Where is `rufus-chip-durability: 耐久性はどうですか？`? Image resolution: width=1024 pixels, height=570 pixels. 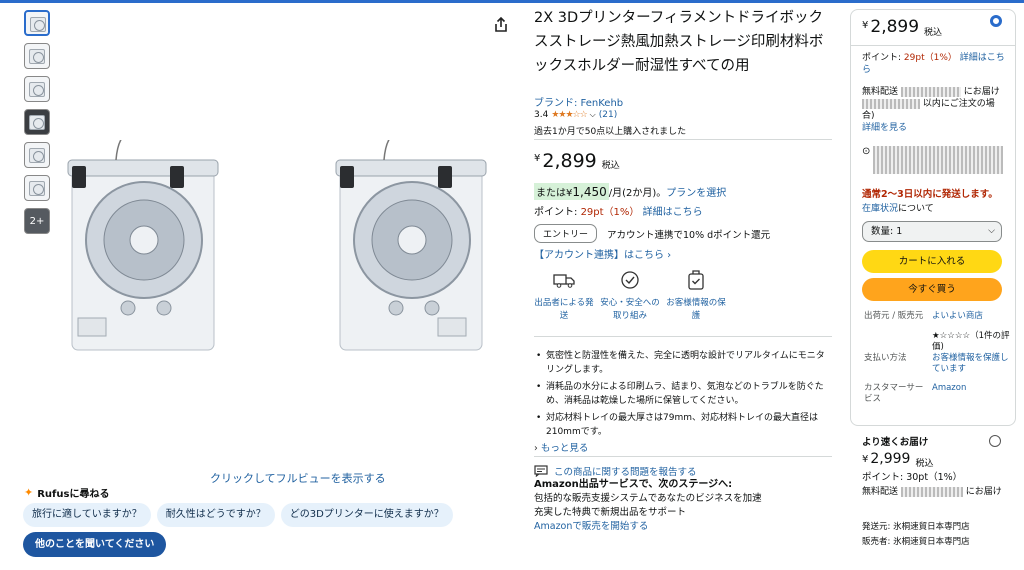
rufus-chip-durability: 耐久性はどうですか？ is located at coordinates (215, 515).